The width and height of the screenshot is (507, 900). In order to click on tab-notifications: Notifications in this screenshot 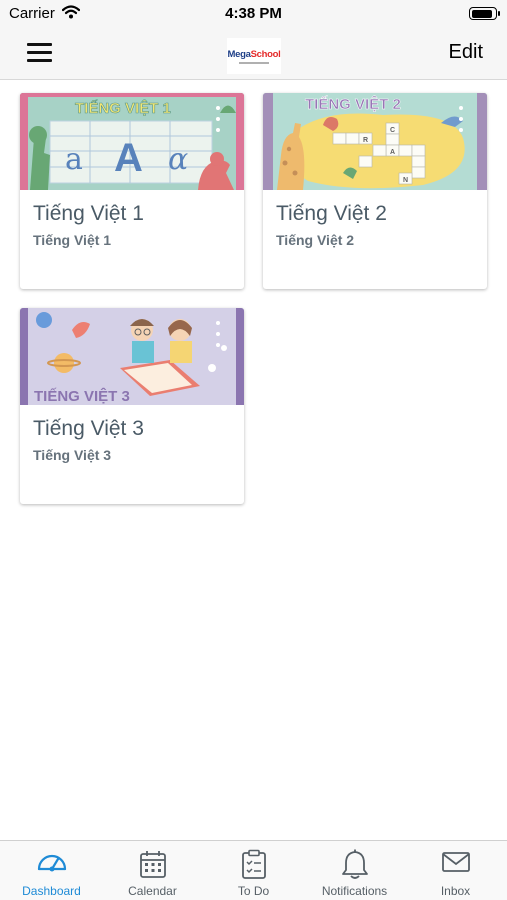, I will do `click(354, 870)`.